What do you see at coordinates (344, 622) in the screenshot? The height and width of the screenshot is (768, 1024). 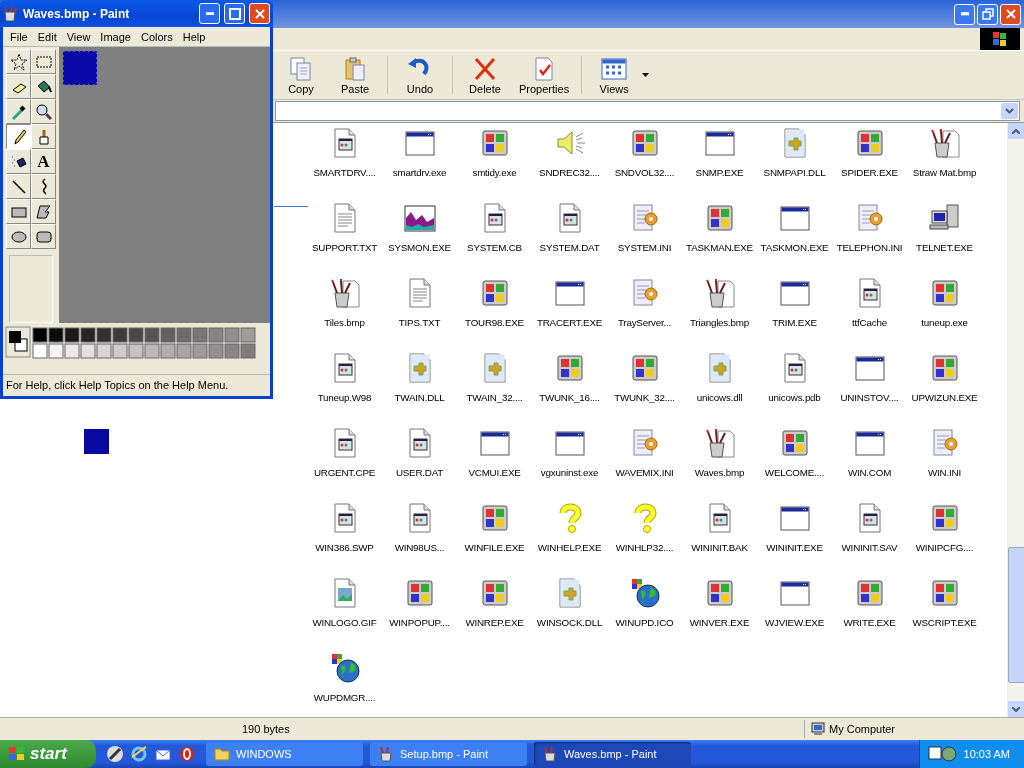 I see `file-name: WINLOGO.GIF` at bounding box center [344, 622].